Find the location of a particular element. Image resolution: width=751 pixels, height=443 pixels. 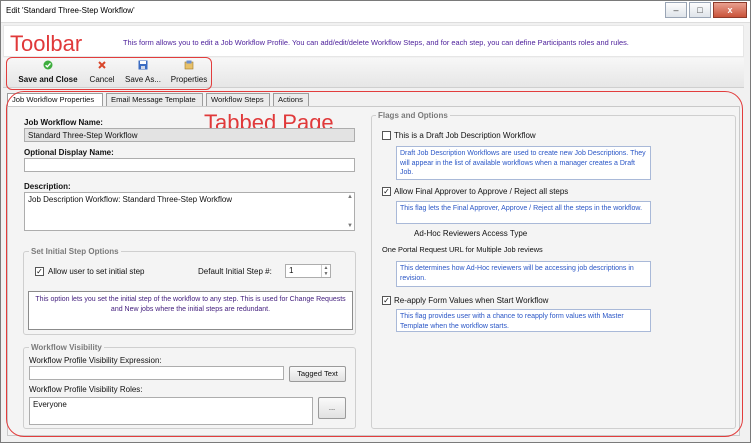

save-and-close-button: Save and Close is located at coordinates (48, 74).